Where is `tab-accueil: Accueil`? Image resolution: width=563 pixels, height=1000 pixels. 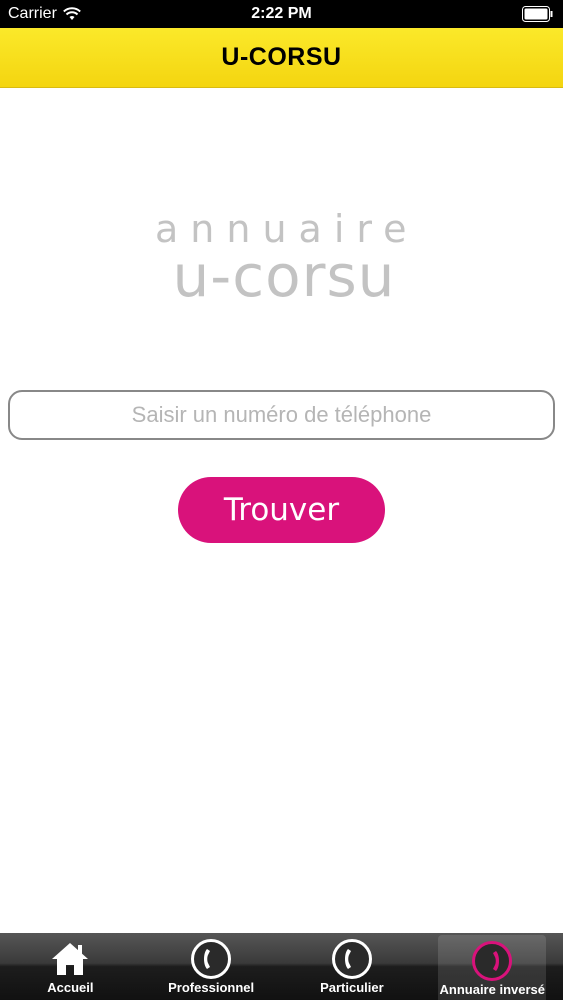 tab-accueil: Accueil is located at coordinates (70, 966).